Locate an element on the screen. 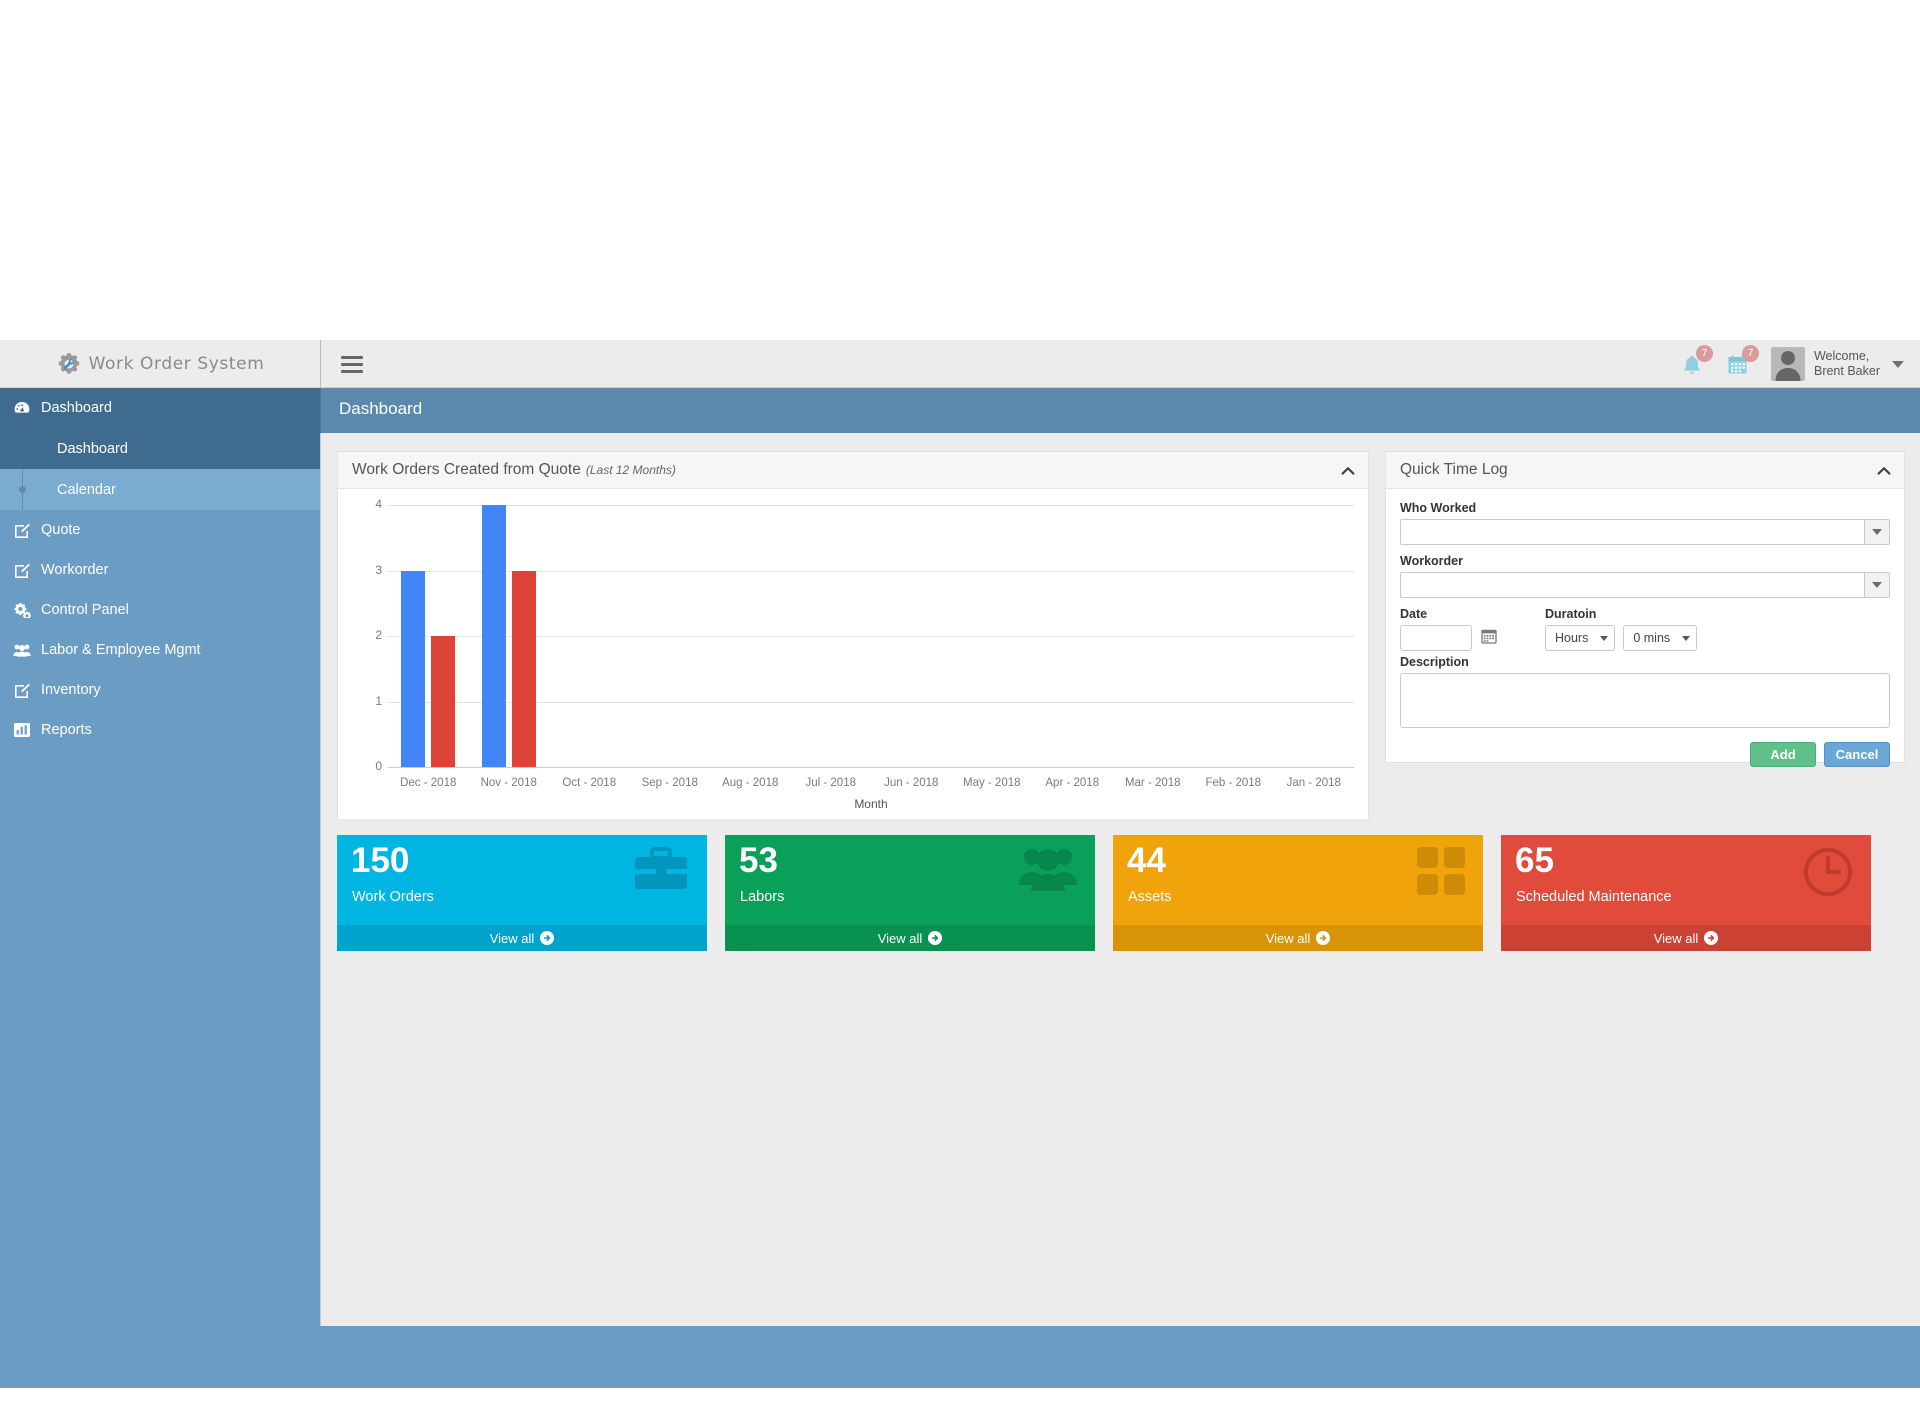 The image size is (1920, 1414). view-all-labors: View all is located at coordinates (910, 938).